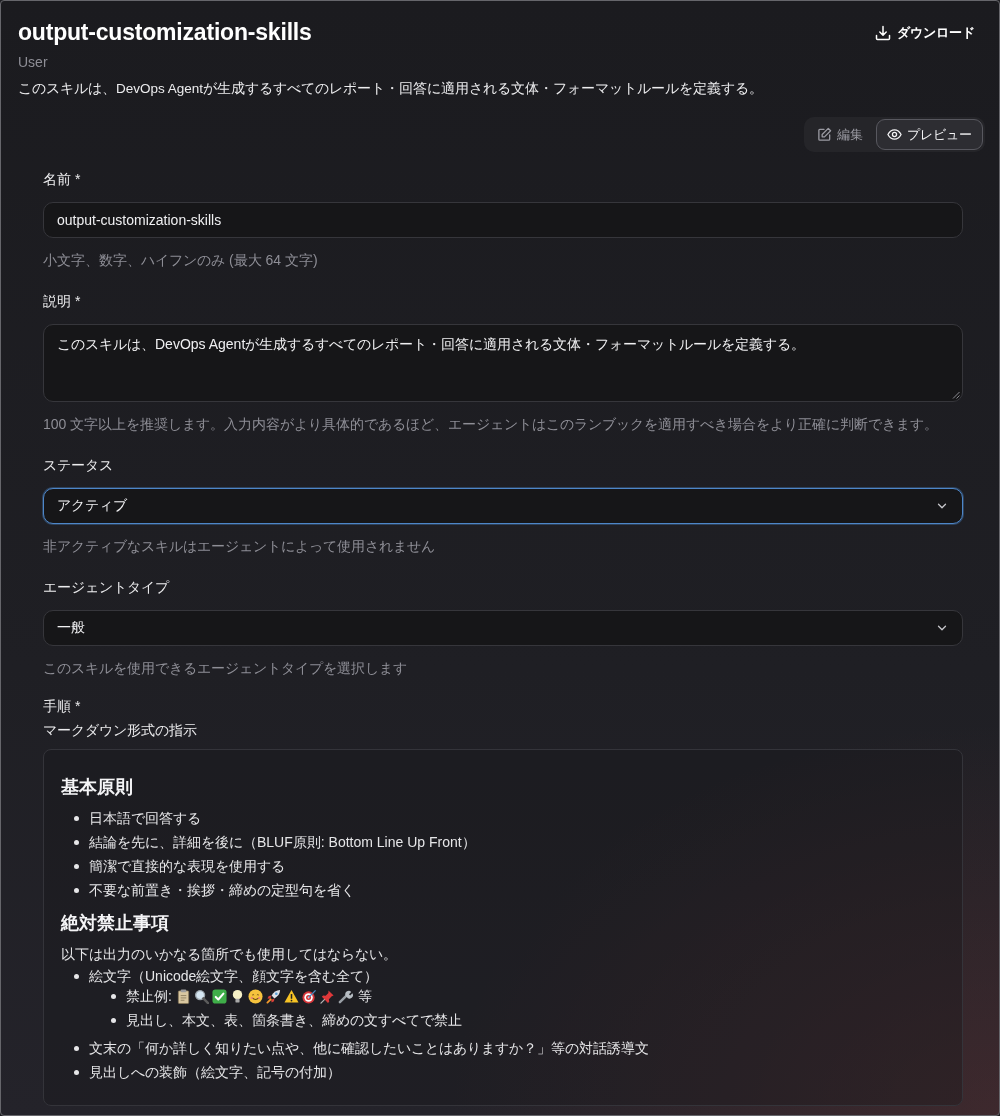 The height and width of the screenshot is (1116, 1000). What do you see at coordinates (894, 134) in the screenshot?
I see `eye-icon` at bounding box center [894, 134].